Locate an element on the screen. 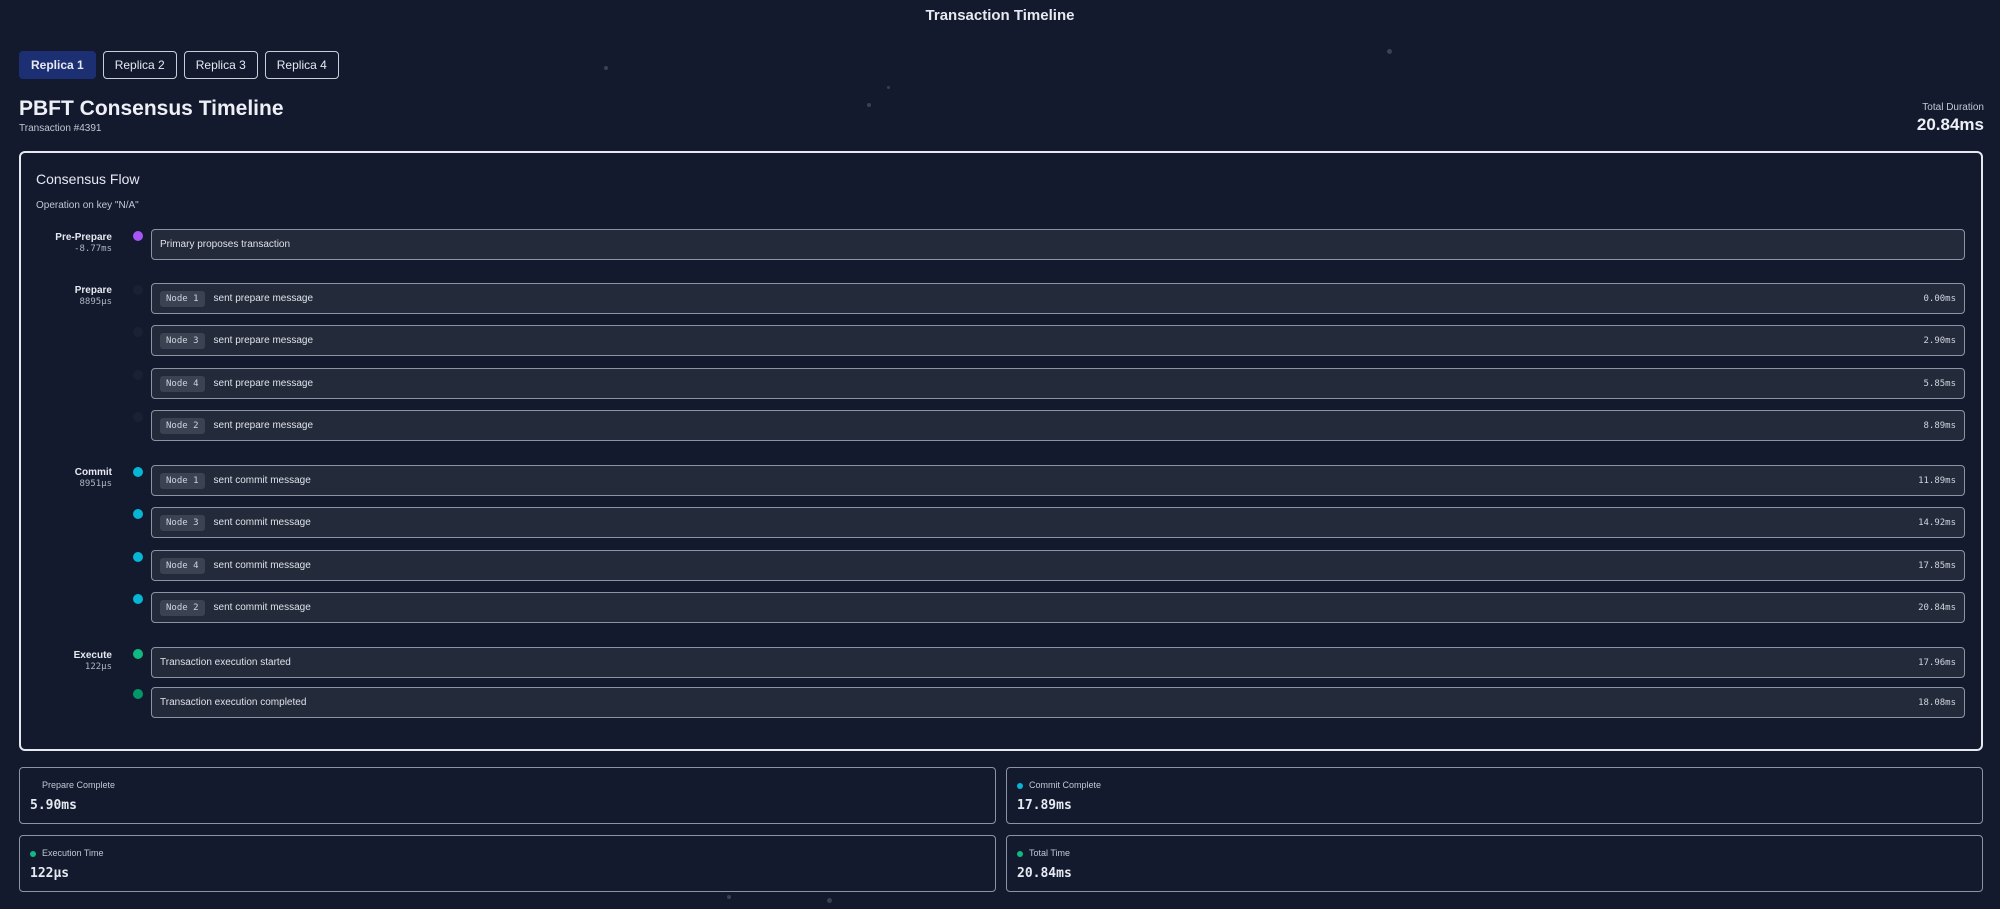 Image resolution: width=2000 pixels, height=909 pixels. stat-label-row: Prepare Complete is located at coordinates (72, 785).